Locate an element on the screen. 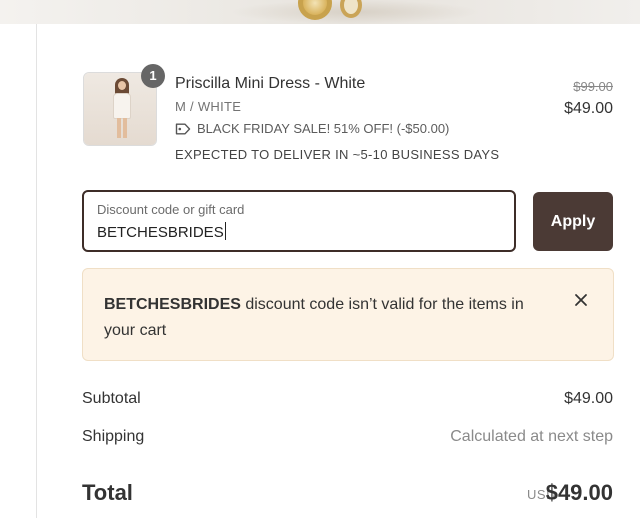 Image resolution: width=640 pixels, height=518 pixels. product-discount-note: BLACK FRIDAY SALE! 51% OFF! (-$50.00) is located at coordinates (312, 128).